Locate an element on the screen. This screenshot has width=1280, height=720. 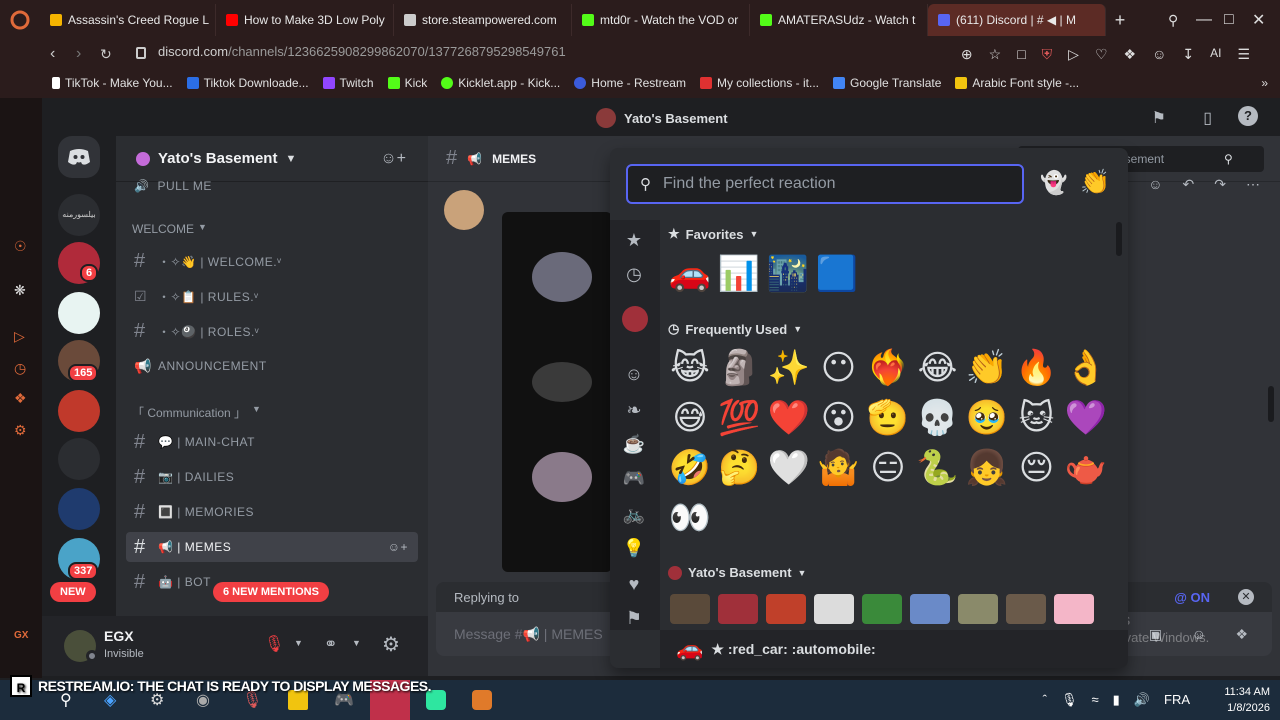
frequent-emoji: 😑 is located at coordinates (888, 468).